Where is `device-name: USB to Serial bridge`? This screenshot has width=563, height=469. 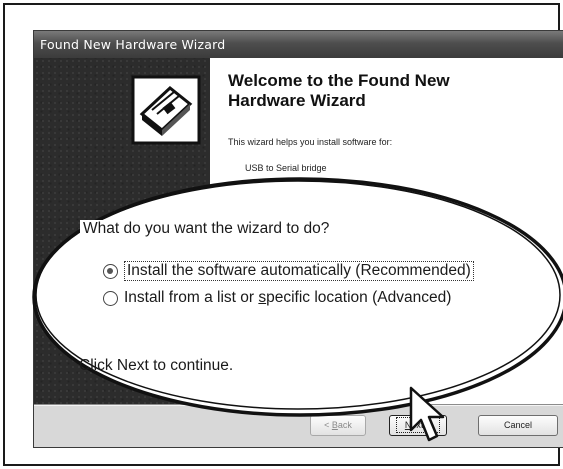
device-name: USB to Serial bridge is located at coordinates (286, 168).